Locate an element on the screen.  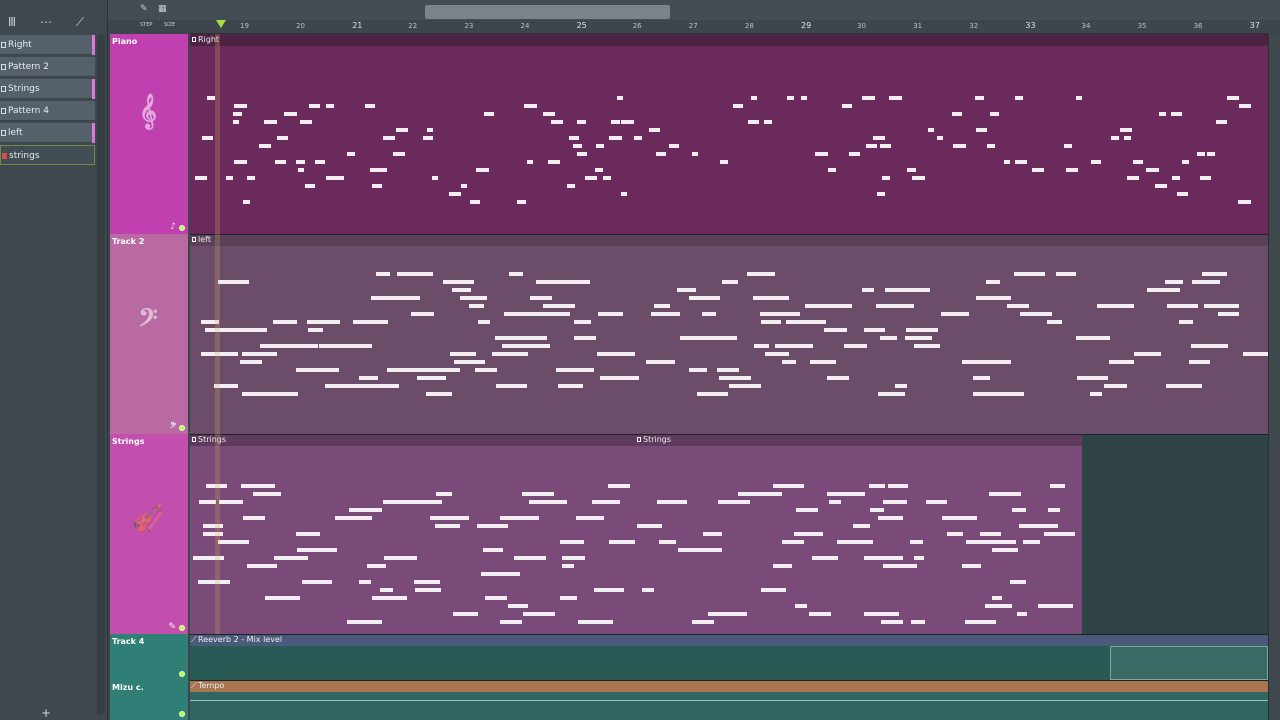
track-header-track-2: Track 2 𝄢 𝄢 is located at coordinates (149, 334).